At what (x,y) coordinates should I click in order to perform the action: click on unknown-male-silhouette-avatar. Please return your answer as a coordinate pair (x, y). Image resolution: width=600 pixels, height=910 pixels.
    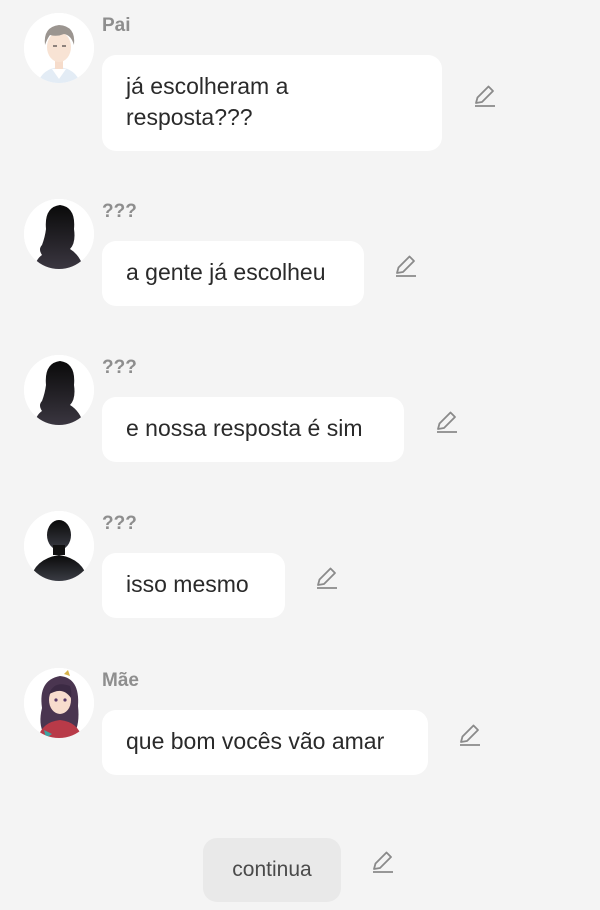
    Looking at the image, I should click on (59, 546).